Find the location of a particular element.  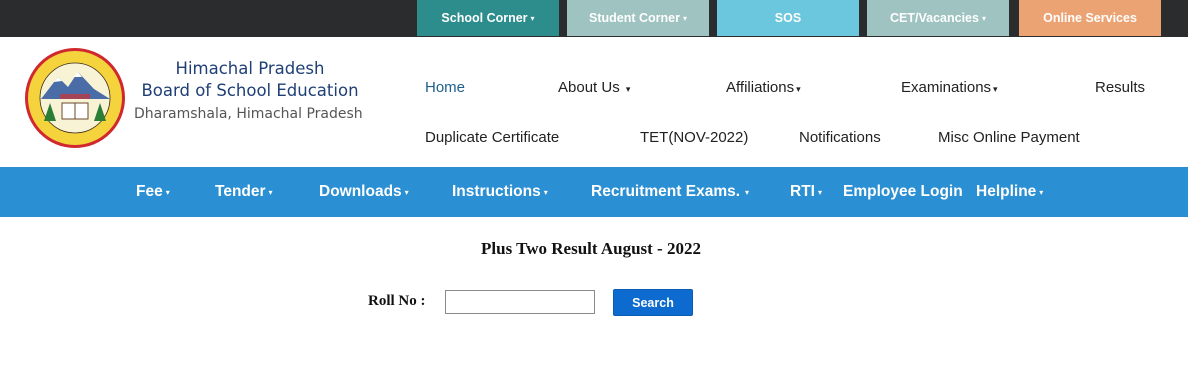

nav-notifications: Notifications is located at coordinates (840, 137).